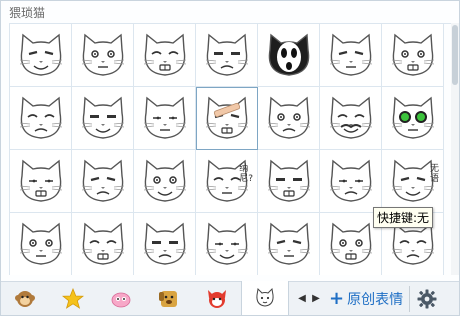  What do you see at coordinates (410, 298) in the screenshot?
I see `toolbar-divider` at bounding box center [410, 298].